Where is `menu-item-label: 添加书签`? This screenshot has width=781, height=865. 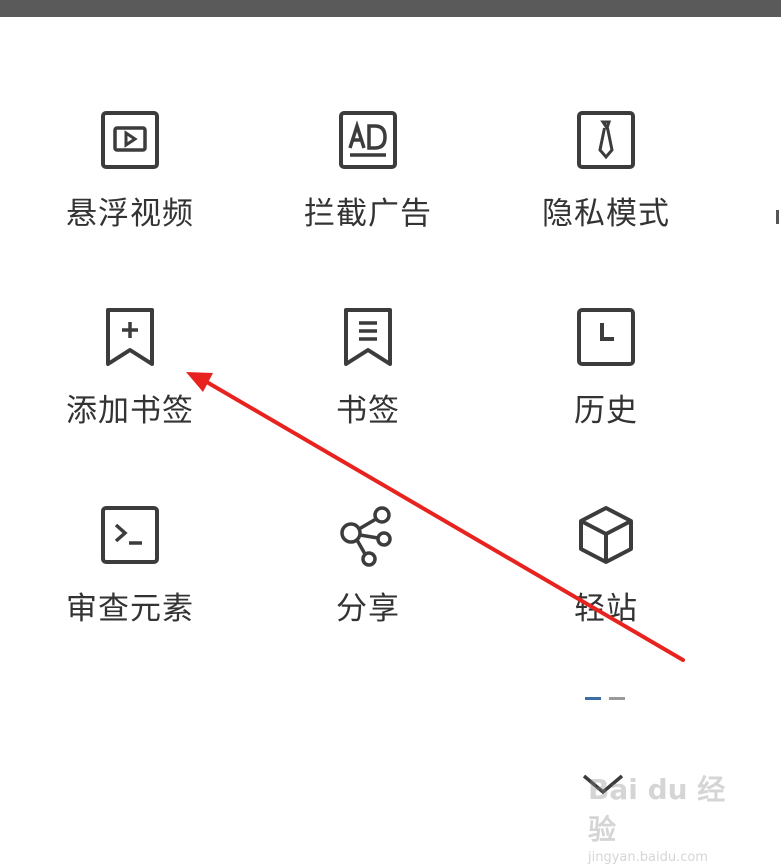
menu-item-label: 添加书签 is located at coordinates (130, 411).